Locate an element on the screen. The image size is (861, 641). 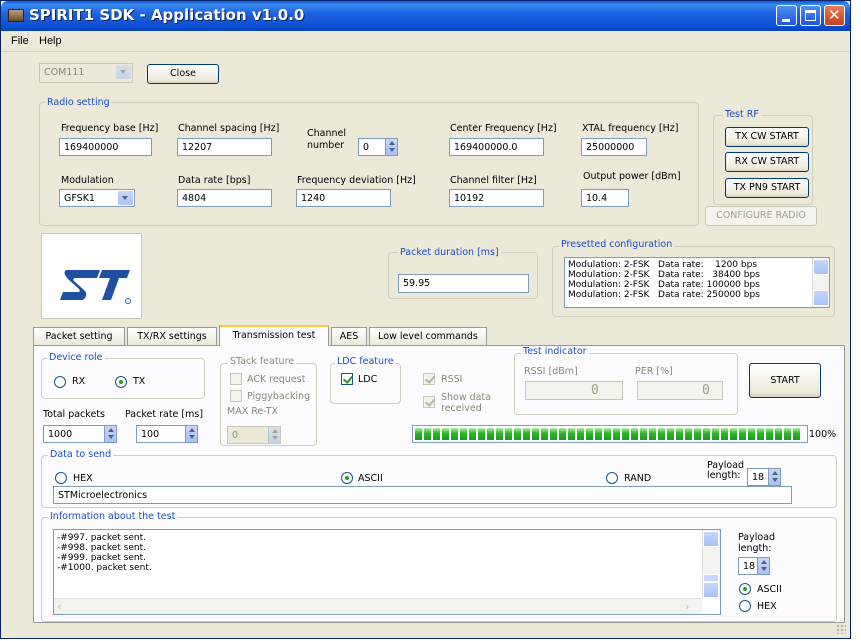
configure-radio-button: CONFIGURE RADIO is located at coordinates (761, 216).